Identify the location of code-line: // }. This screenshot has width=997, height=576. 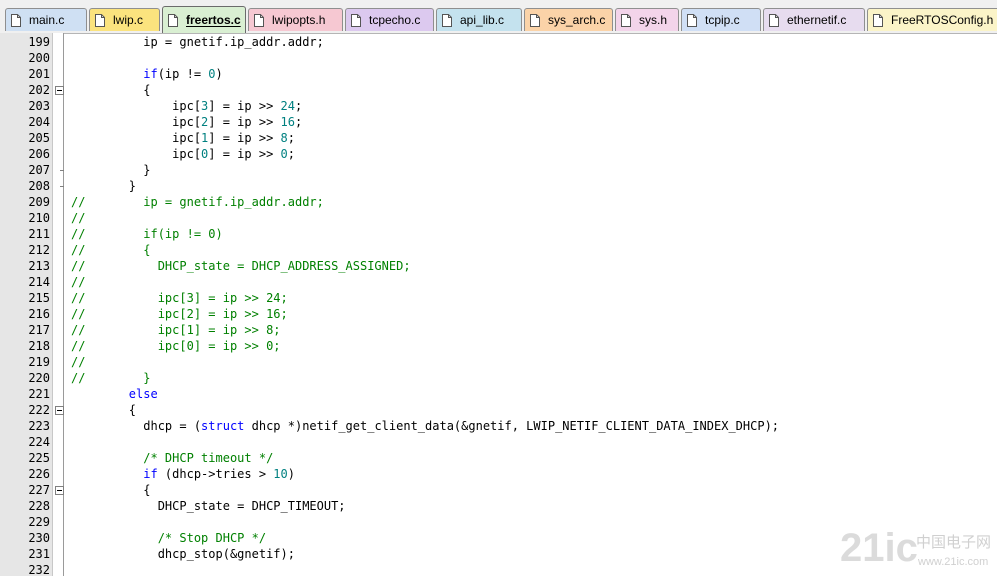
(110, 378).